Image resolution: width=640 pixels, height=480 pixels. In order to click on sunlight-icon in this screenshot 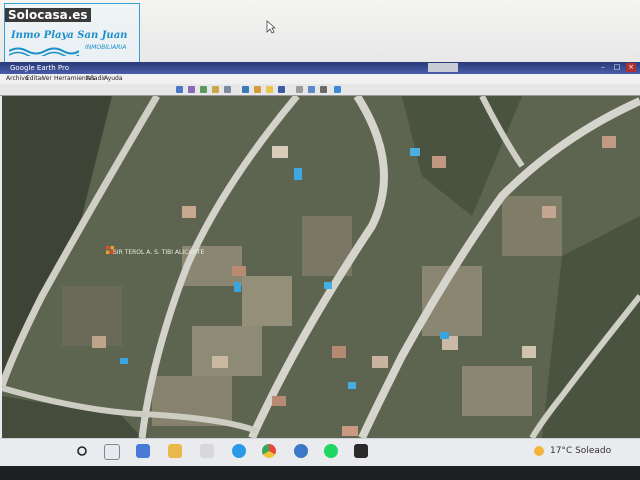, I will do `click(269, 89)`.